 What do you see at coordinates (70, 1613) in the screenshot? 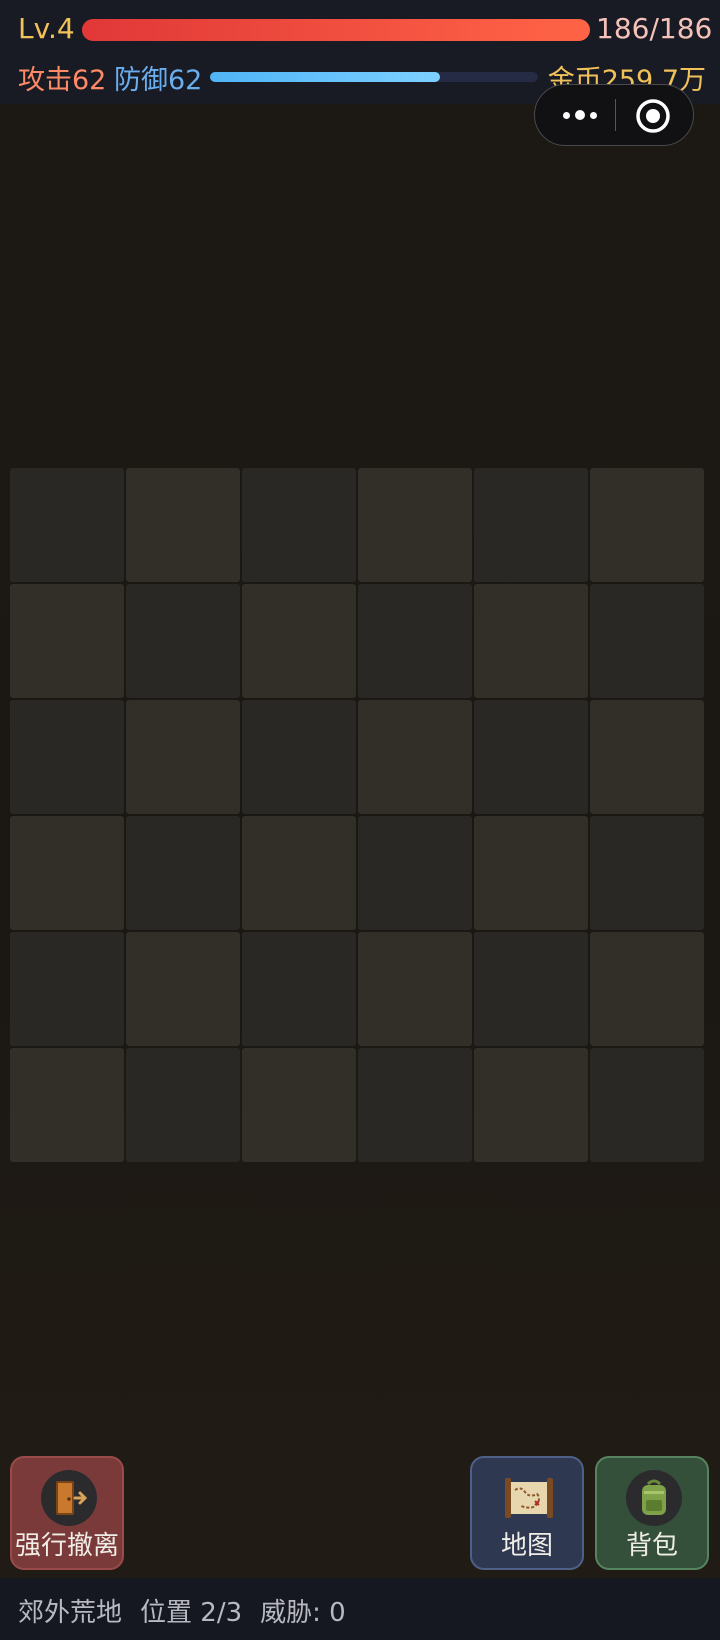
I see `area-name: 郊外荒地` at bounding box center [70, 1613].